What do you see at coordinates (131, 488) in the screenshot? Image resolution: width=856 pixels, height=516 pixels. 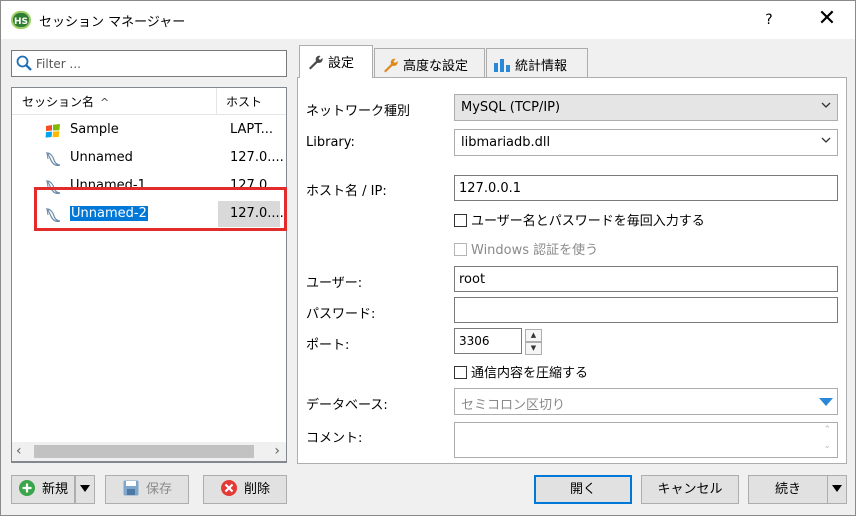 I see `floppy-disk-icon` at bounding box center [131, 488].